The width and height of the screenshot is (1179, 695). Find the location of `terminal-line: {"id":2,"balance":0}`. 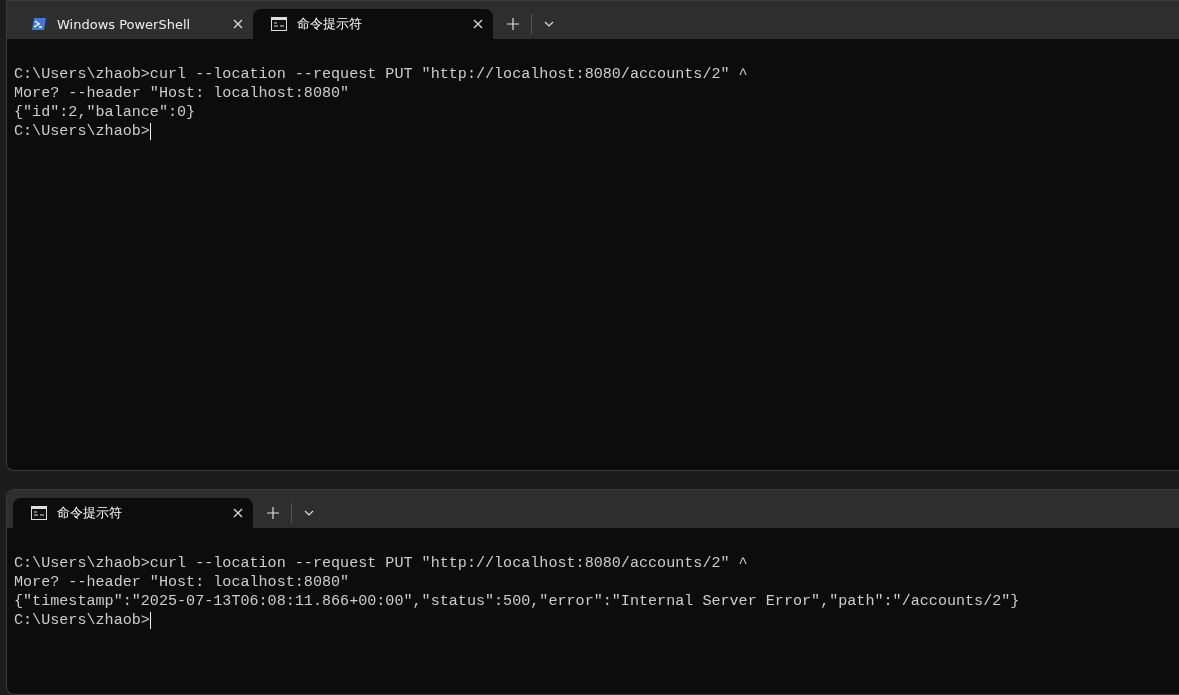

terminal-line: {"id":2,"balance":0} is located at coordinates (105, 112).